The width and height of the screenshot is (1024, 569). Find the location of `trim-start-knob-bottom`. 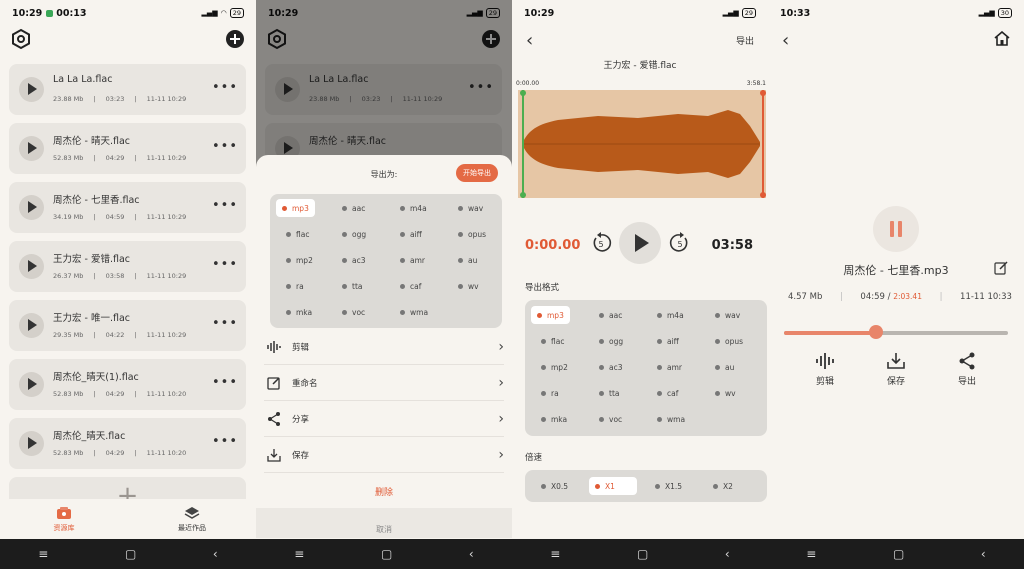

trim-start-knob-bottom is located at coordinates (523, 195).